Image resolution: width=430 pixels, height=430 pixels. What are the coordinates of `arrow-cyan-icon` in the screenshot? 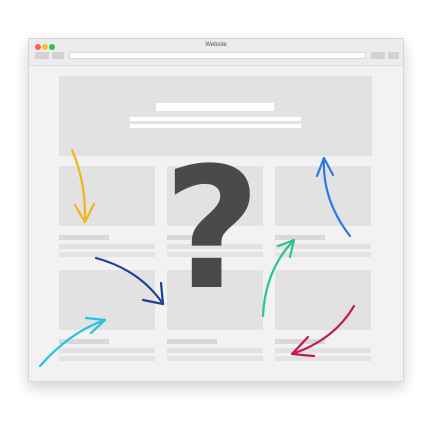 It's located at (72, 342).